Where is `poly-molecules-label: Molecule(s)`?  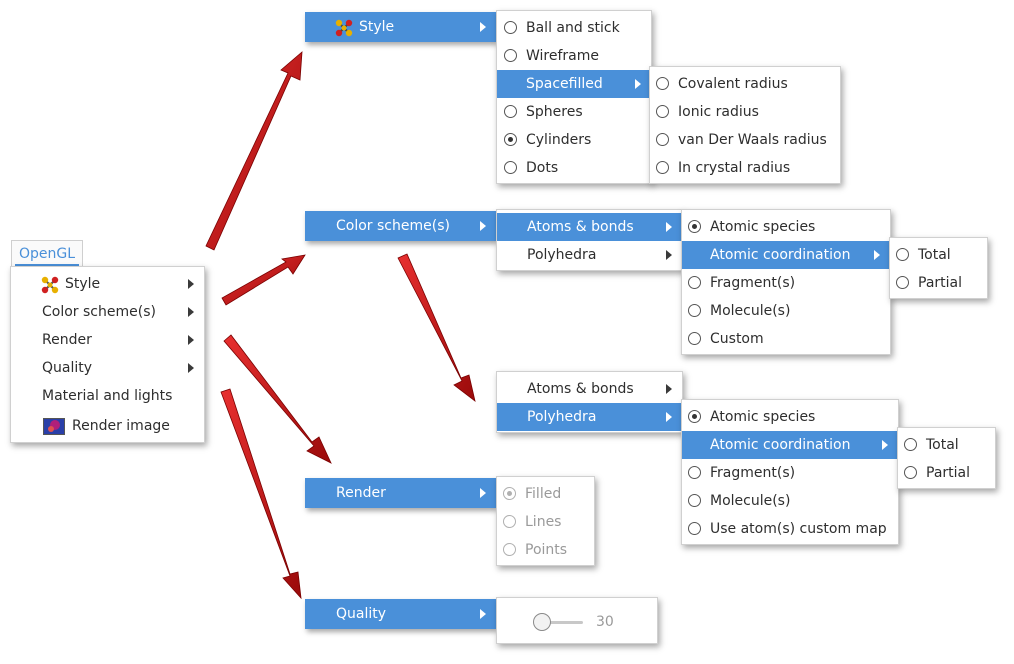
poly-molecules-label: Molecule(s) is located at coordinates (750, 501).